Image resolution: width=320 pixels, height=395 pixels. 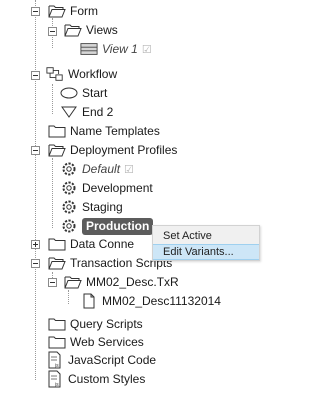 What do you see at coordinates (124, 150) in the screenshot?
I see `tree-label: Deployment Profiles` at bounding box center [124, 150].